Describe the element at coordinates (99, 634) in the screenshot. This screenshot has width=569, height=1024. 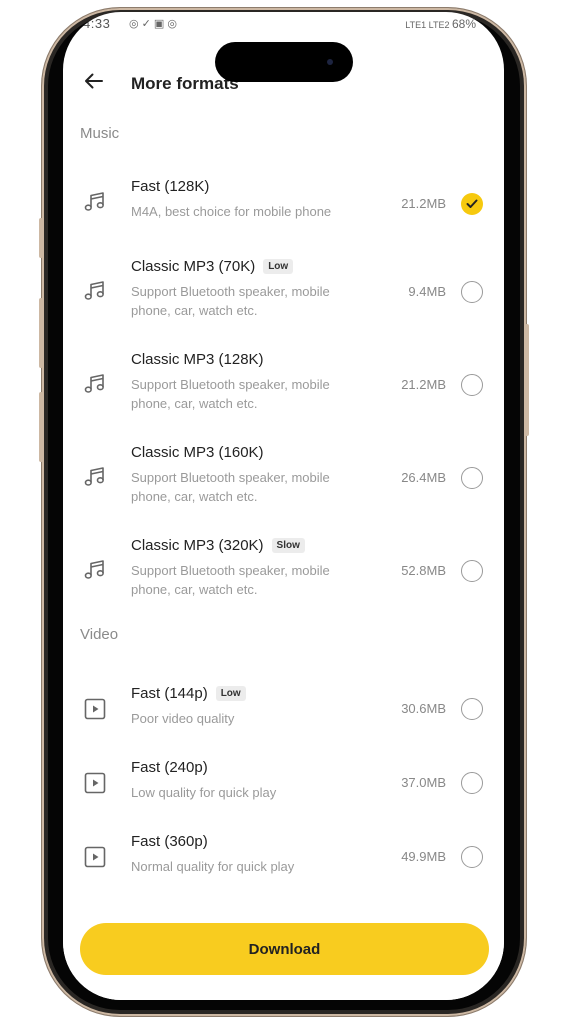
I see `section-label-video: Video` at that location.